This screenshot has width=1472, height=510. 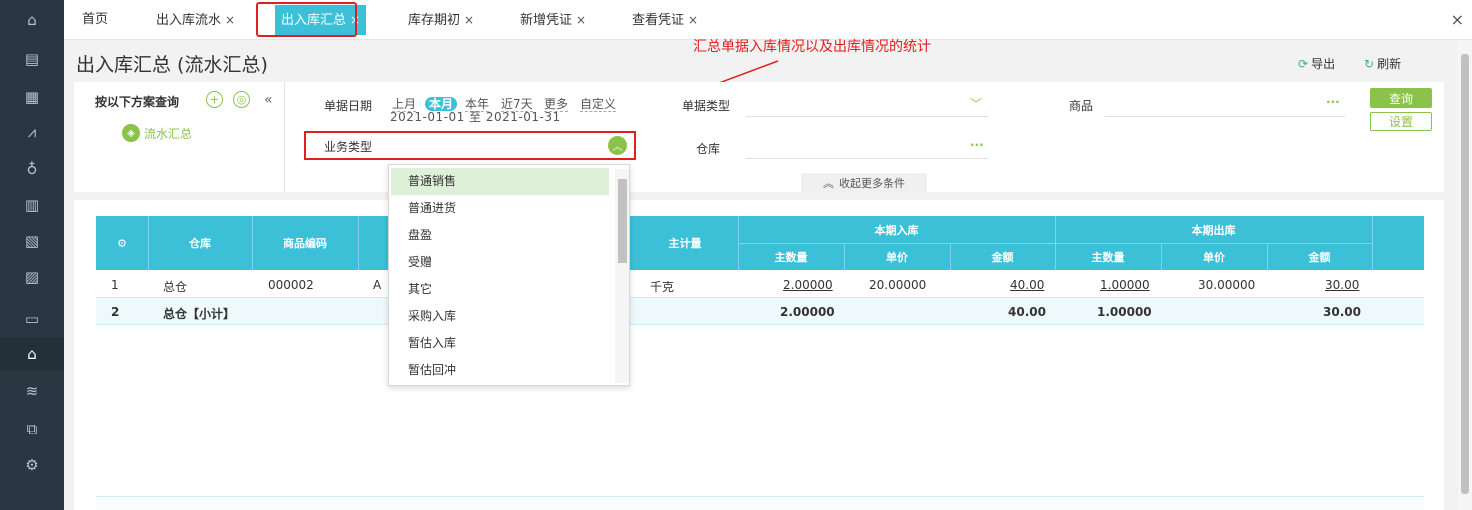 What do you see at coordinates (1316, 63) in the screenshot?
I see `export-button: ⟳ 导出` at bounding box center [1316, 63].